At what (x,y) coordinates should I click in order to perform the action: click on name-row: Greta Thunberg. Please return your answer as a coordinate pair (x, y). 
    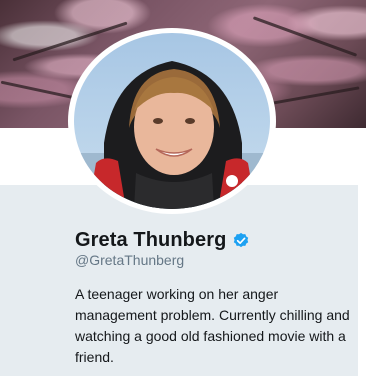
    Looking at the image, I should click on (162, 240).